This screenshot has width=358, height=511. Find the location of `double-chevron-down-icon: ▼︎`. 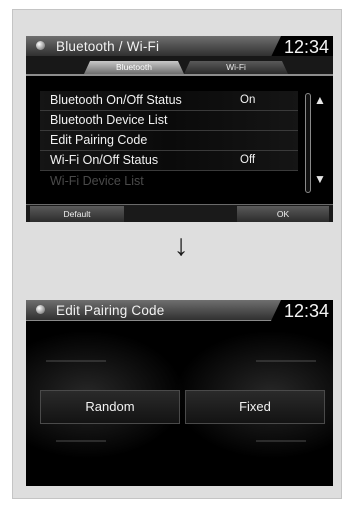

double-chevron-down-icon: ▼︎ is located at coordinates (320, 179).